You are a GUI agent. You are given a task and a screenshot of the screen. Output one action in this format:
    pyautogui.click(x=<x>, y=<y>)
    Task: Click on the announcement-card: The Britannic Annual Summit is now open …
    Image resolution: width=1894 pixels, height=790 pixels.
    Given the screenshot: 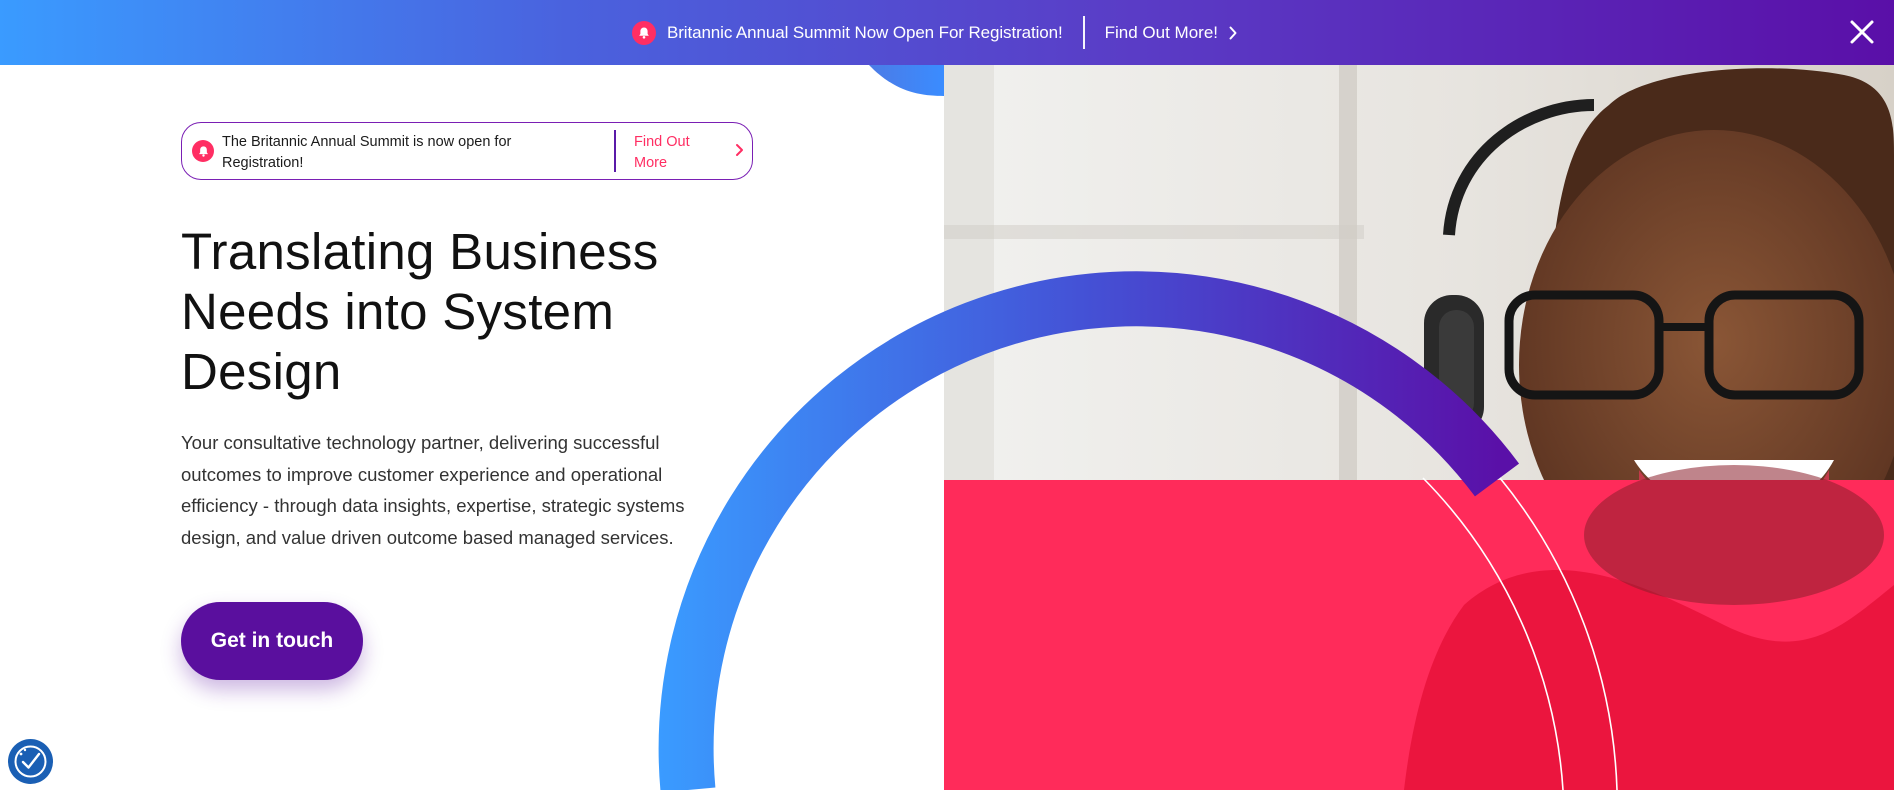 What is the action you would take?
    pyautogui.click(x=467, y=151)
    